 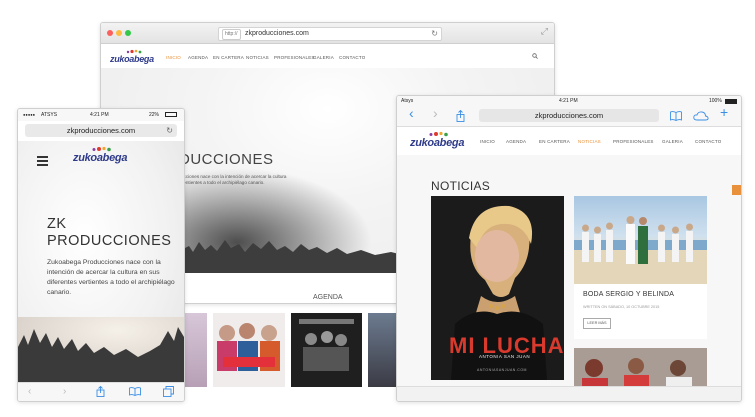 What do you see at coordinates (101, 350) in the screenshot?
I see `crowd-silhouette-image` at bounding box center [101, 350].